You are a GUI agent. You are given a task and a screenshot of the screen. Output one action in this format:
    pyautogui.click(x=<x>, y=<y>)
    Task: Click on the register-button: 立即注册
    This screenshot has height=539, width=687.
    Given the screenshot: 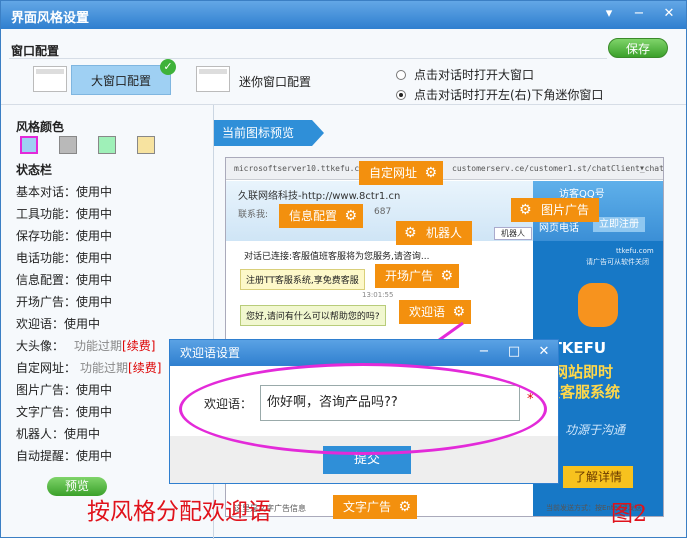 What is the action you would take?
    pyautogui.click(x=619, y=224)
    